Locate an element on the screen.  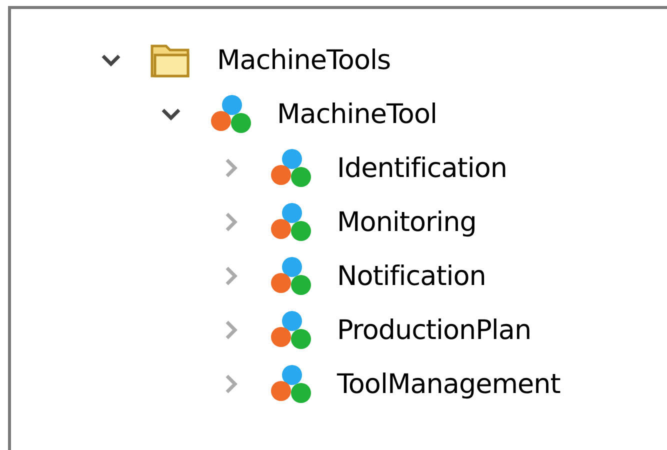
tree-item-label: Notification is located at coordinates (411, 276).